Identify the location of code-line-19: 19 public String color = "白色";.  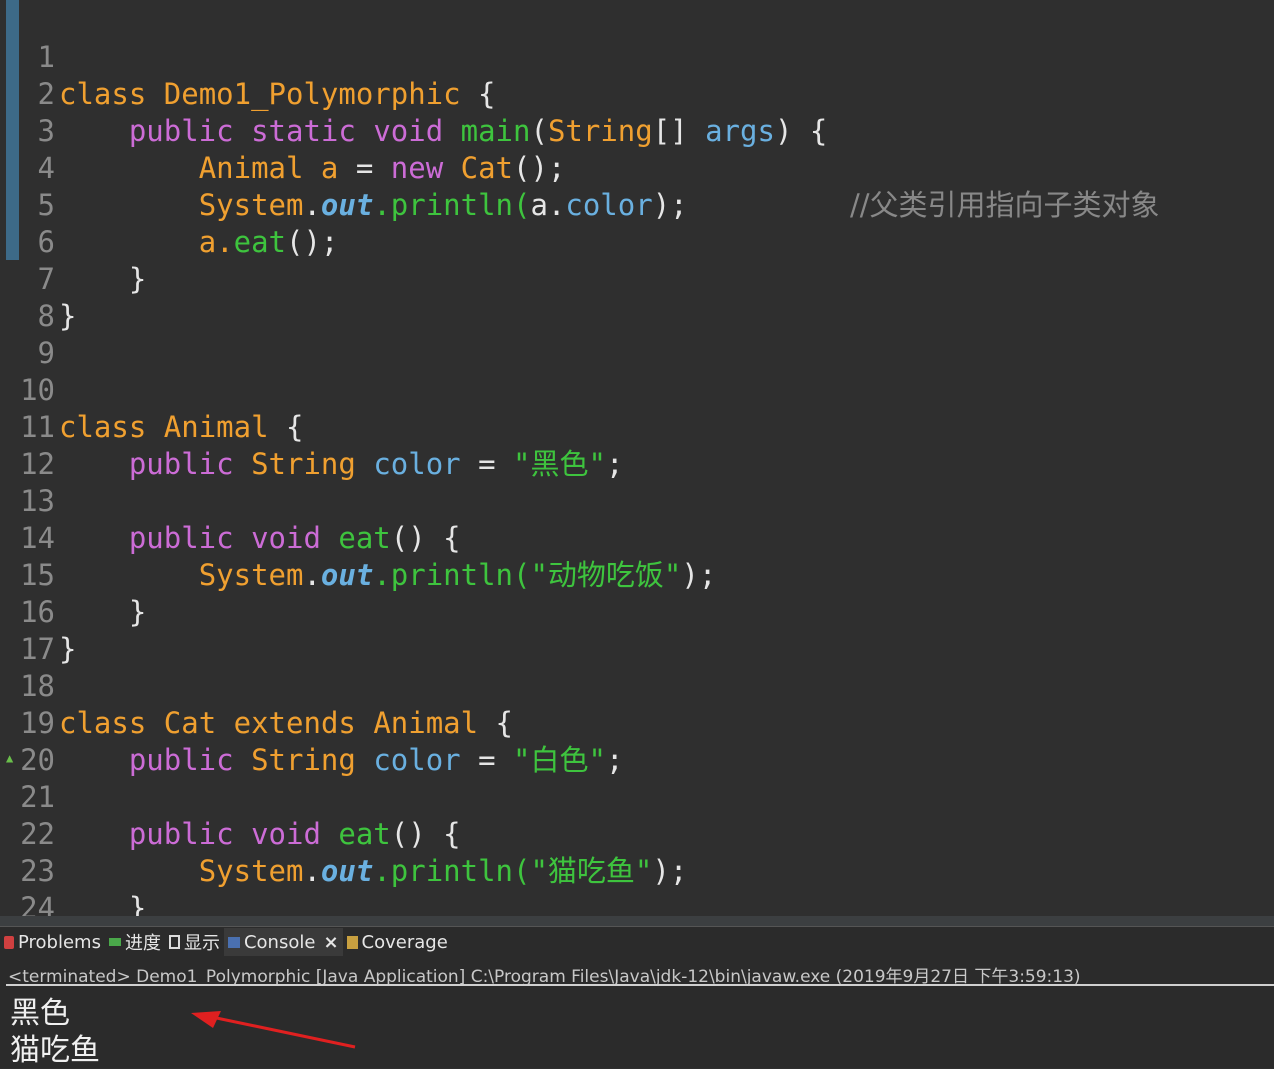
(637, 722).